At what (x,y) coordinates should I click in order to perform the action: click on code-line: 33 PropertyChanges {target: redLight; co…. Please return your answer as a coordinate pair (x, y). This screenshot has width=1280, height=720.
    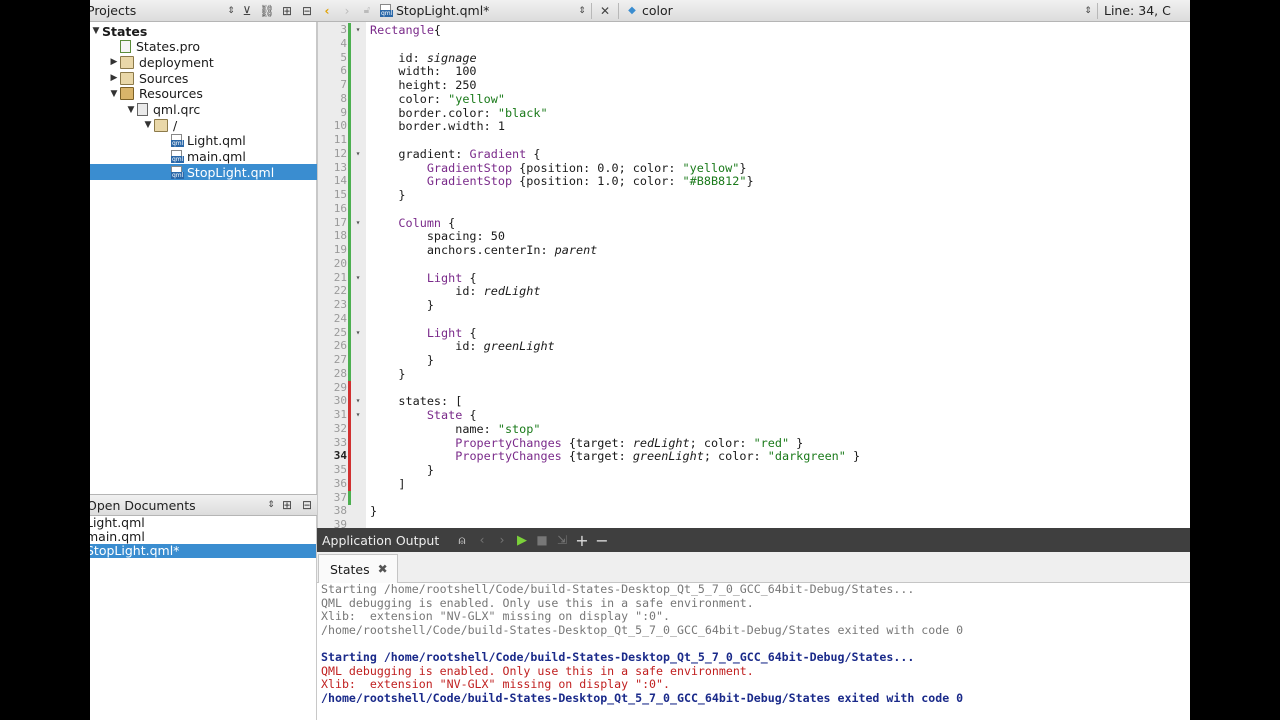
    Looking at the image, I should click on (754, 442).